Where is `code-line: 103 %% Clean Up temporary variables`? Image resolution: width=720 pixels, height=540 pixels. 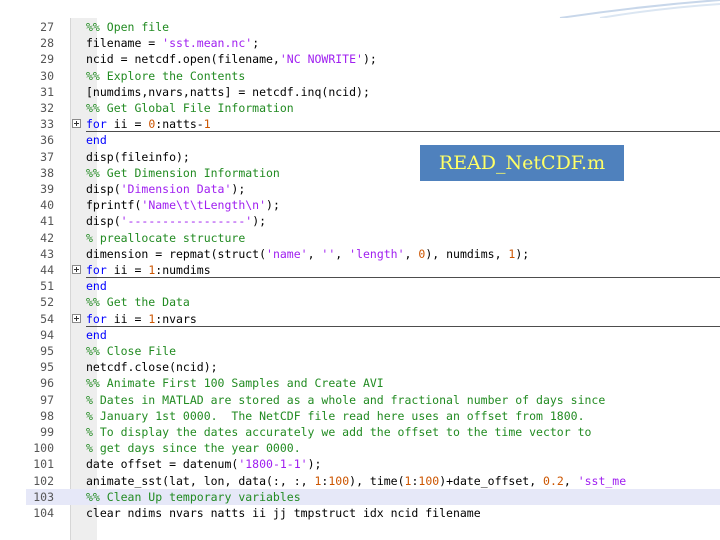 code-line: 103 %% Clean Up temporary variables is located at coordinates (373, 496).